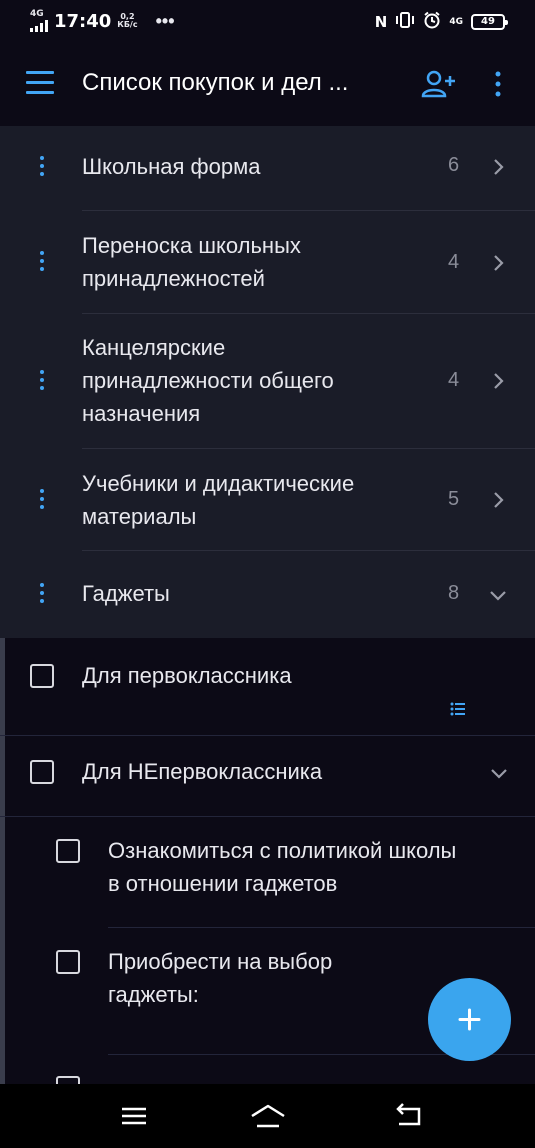 Image resolution: width=535 pixels, height=1148 pixels. What do you see at coordinates (454, 593) in the screenshot?
I see `list-count: 8` at bounding box center [454, 593].